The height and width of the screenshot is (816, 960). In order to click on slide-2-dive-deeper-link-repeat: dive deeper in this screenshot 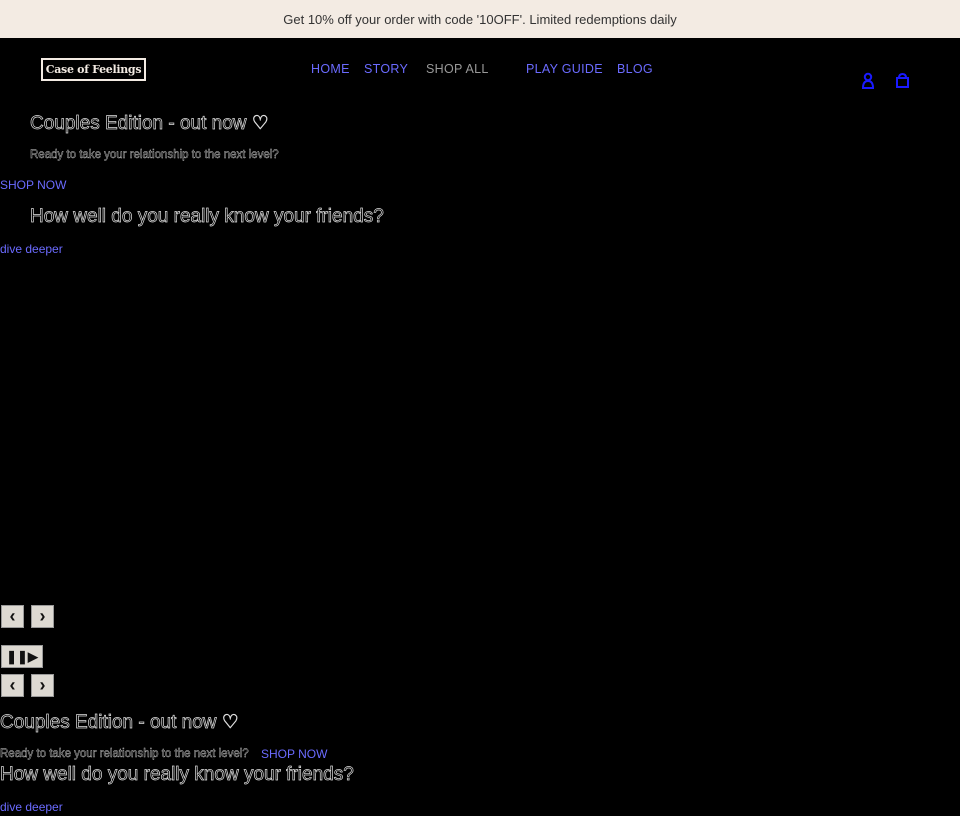, I will do `click(31, 807)`.